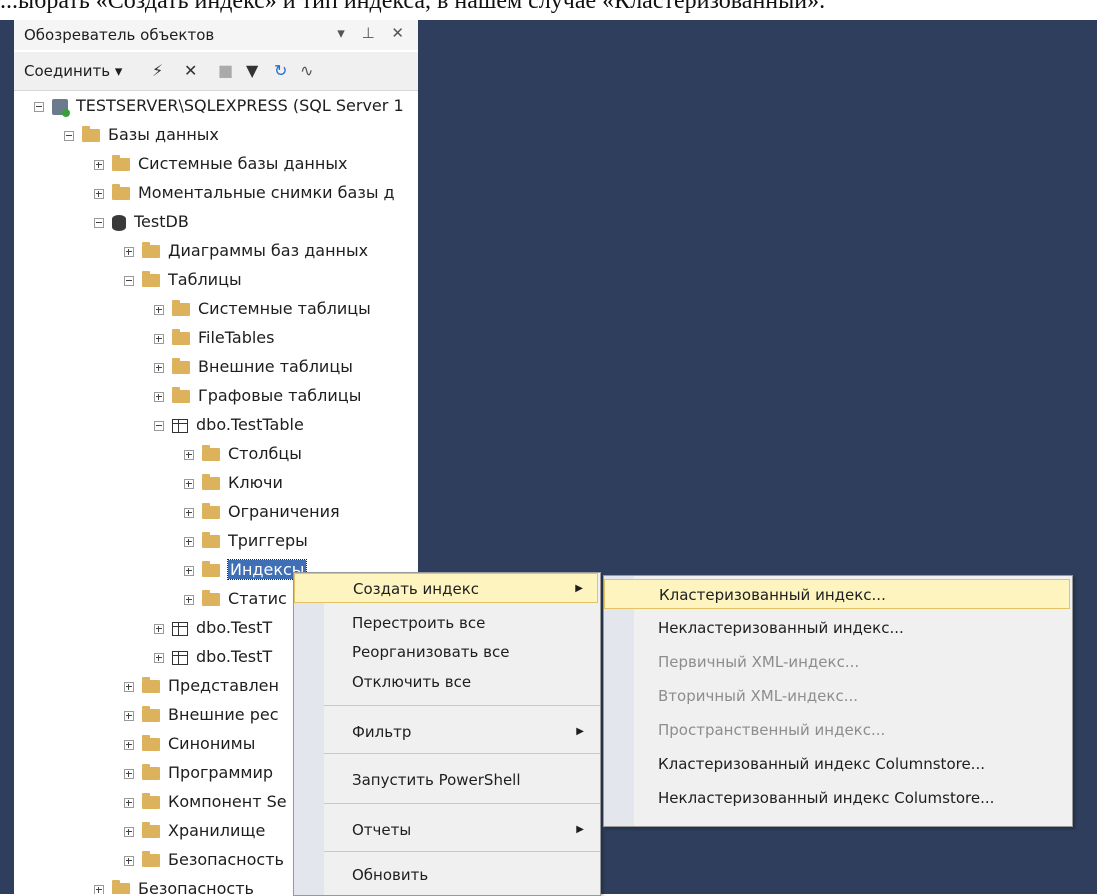  What do you see at coordinates (257, 598) in the screenshot?
I see `tree-node-label: Статис` at bounding box center [257, 598].